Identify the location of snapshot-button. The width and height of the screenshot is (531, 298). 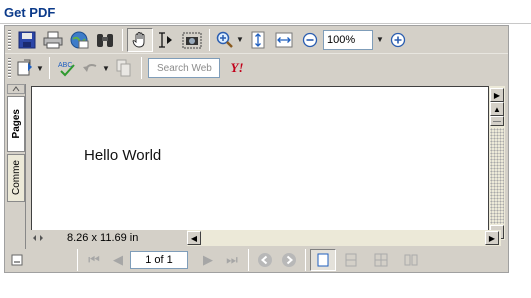
(192, 40).